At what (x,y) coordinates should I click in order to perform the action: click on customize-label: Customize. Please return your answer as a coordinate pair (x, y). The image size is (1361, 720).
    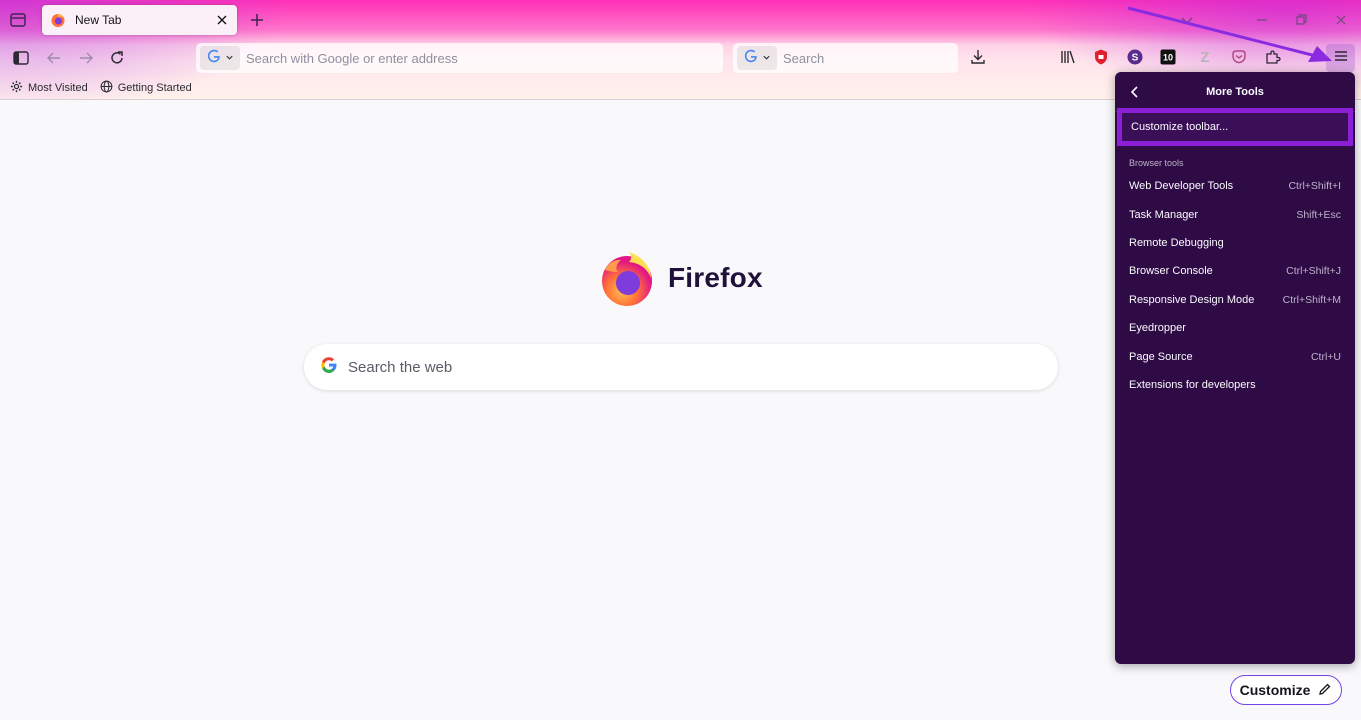
    Looking at the image, I should click on (1275, 690).